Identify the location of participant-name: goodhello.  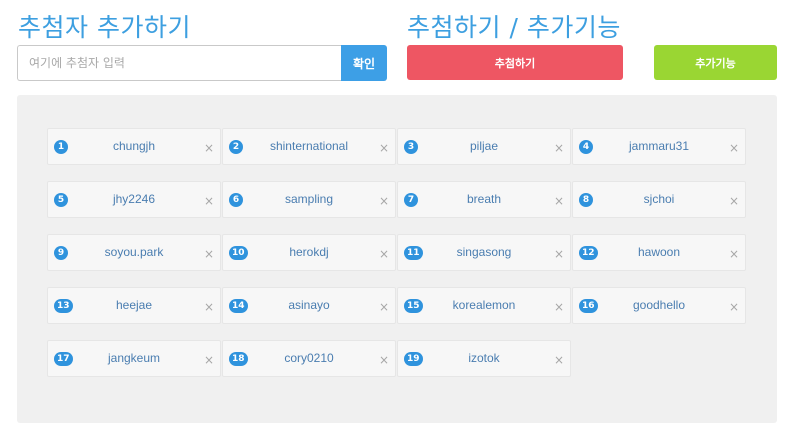
(659, 305).